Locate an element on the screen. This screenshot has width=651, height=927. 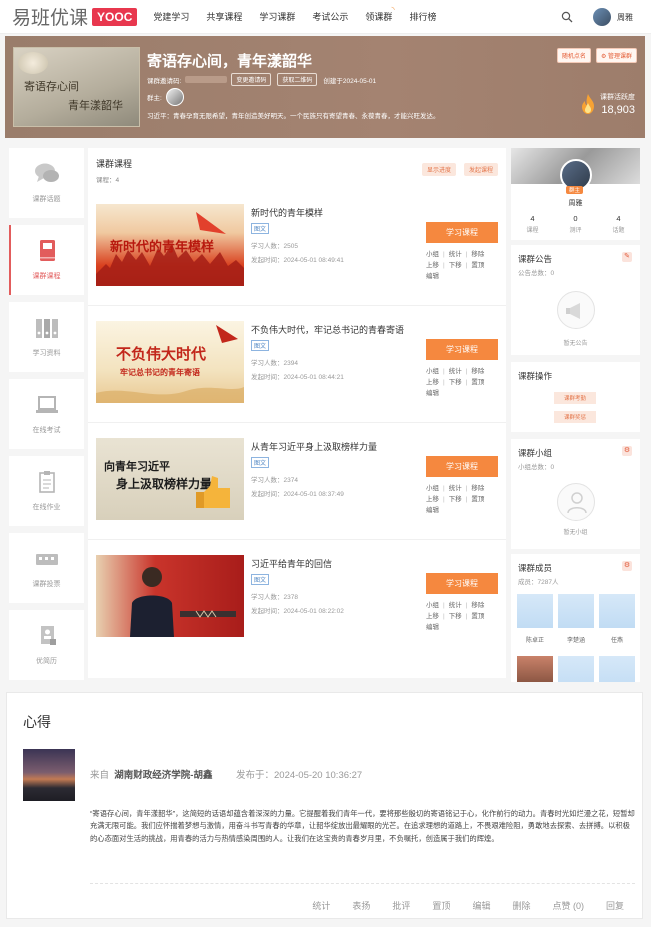
nav-item-rank: 排行榜 is located at coordinates (422, 16).